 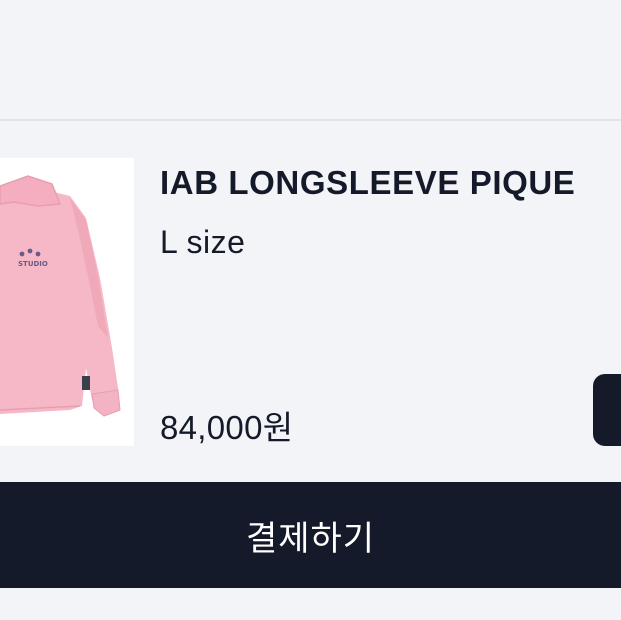 I want to click on shirt-logo-text: STUDIO, so click(x=33, y=264).